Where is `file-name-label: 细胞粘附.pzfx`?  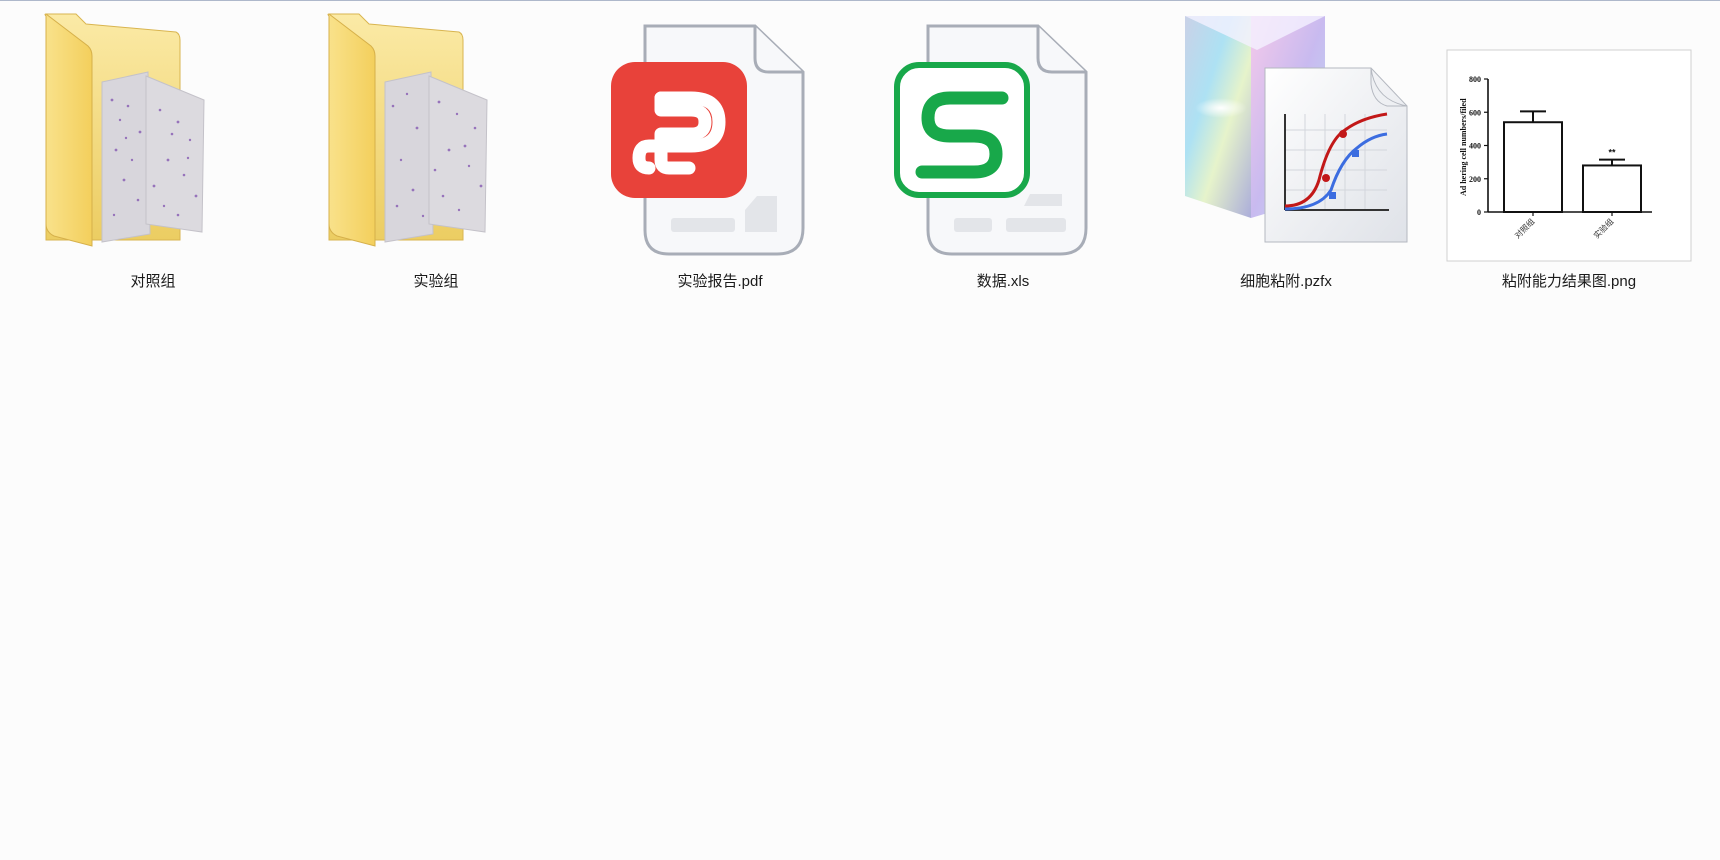
file-name-label: 细胞粘附.pzfx is located at coordinates (1286, 281).